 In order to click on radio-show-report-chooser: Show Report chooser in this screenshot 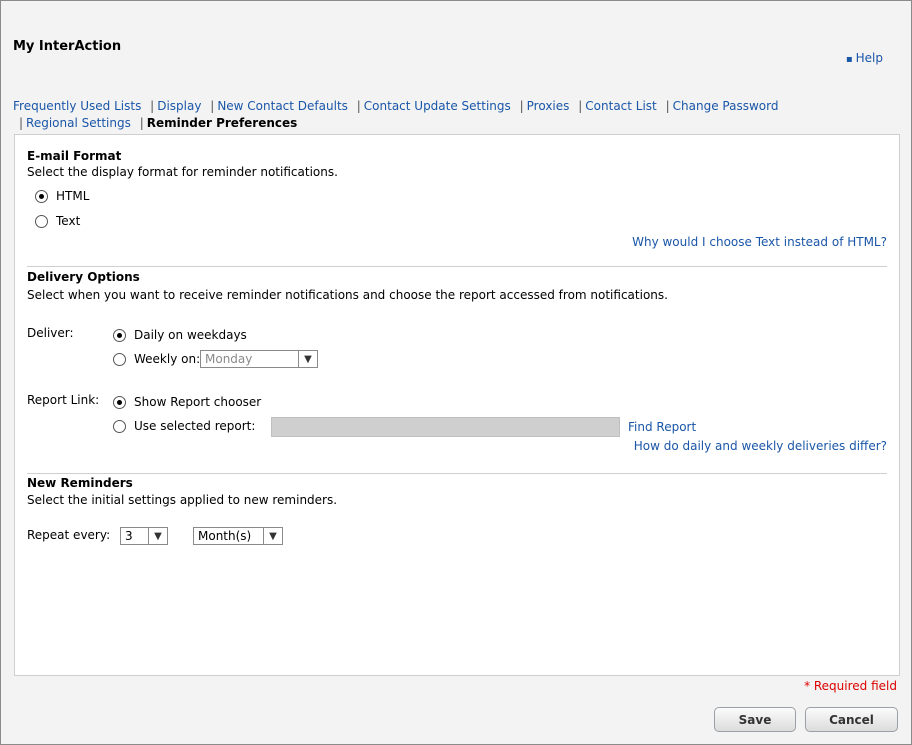, I will do `click(187, 402)`.